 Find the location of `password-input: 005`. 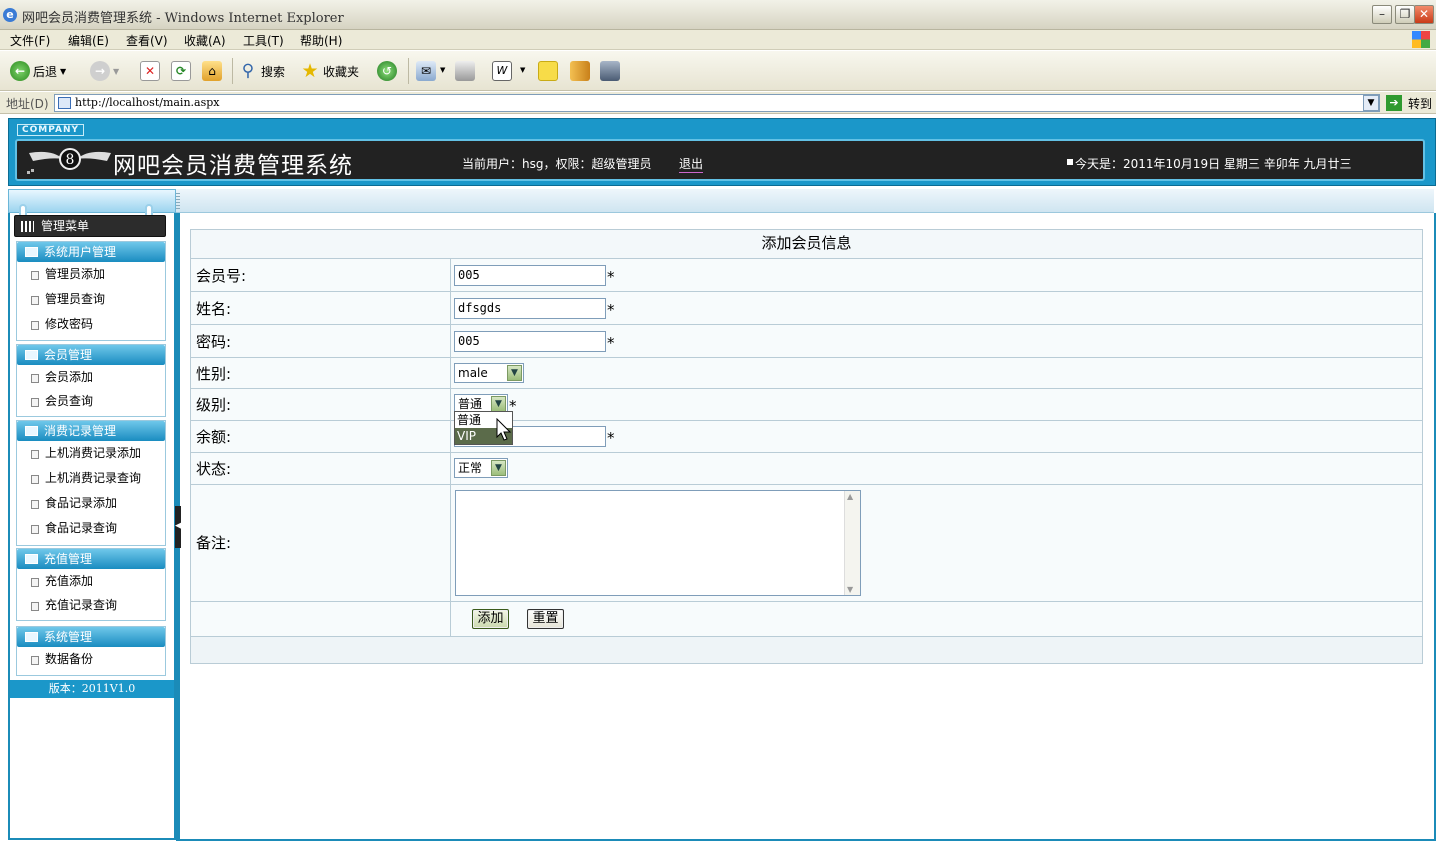

password-input: 005 is located at coordinates (530, 341).